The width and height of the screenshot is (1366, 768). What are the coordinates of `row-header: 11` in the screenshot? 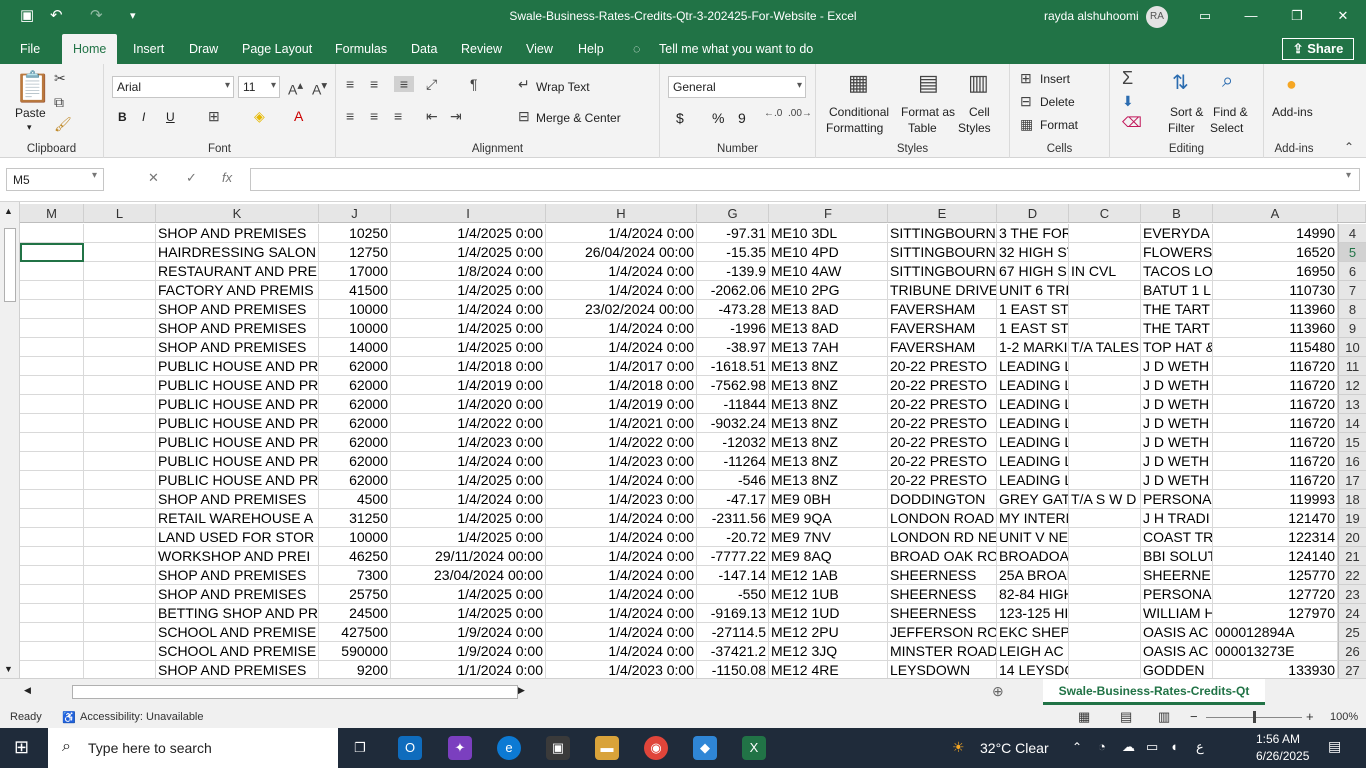 It's located at (1352, 366).